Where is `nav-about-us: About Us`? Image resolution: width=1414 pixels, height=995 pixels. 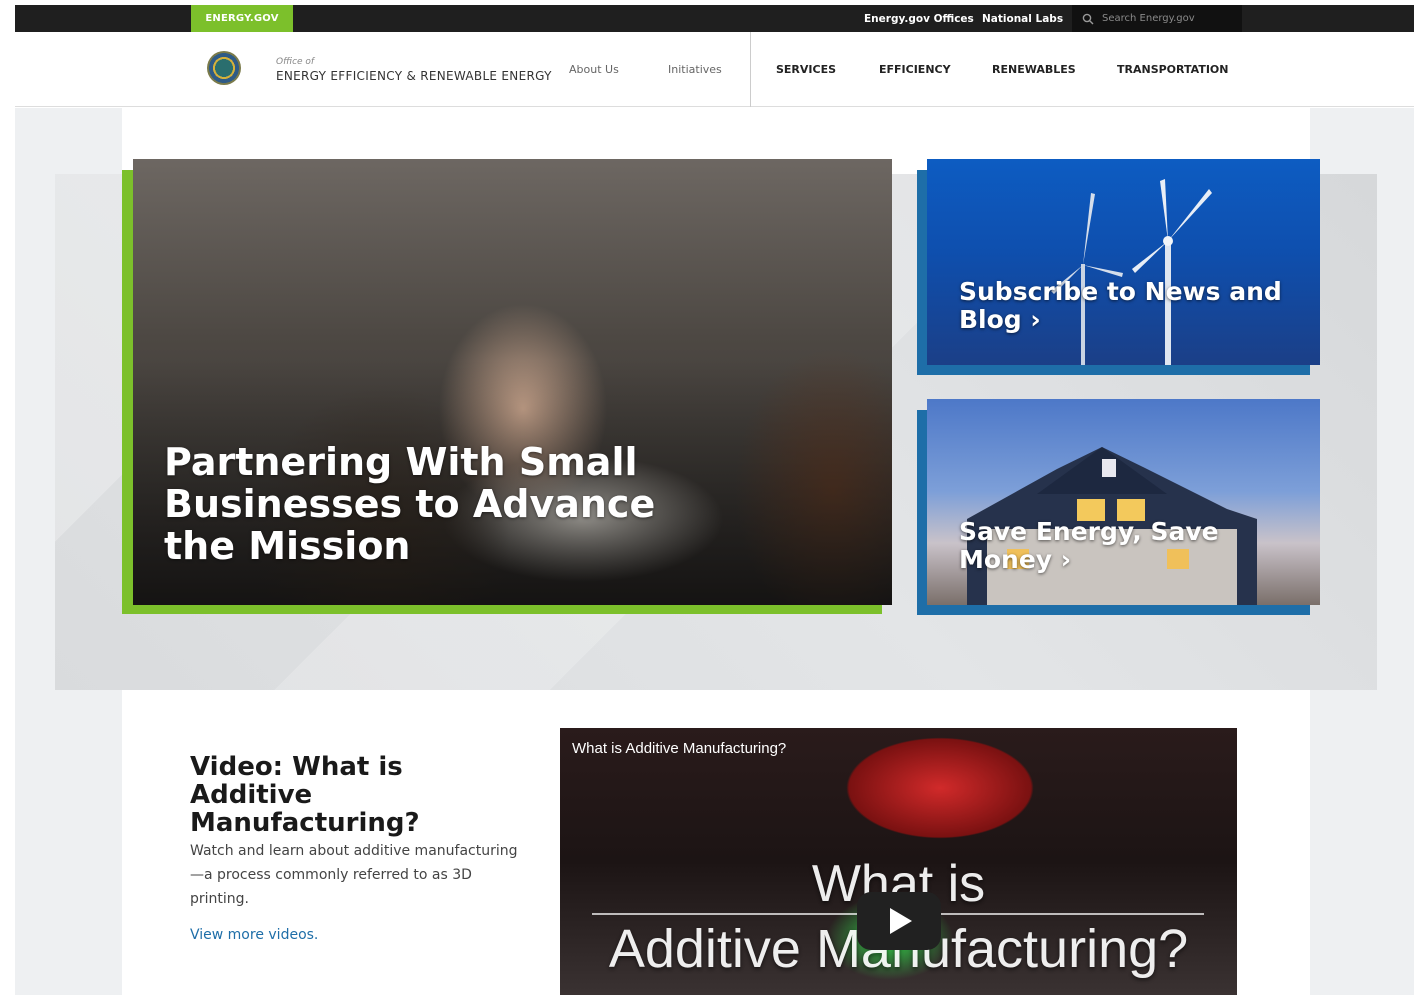 nav-about-us: About Us is located at coordinates (594, 69).